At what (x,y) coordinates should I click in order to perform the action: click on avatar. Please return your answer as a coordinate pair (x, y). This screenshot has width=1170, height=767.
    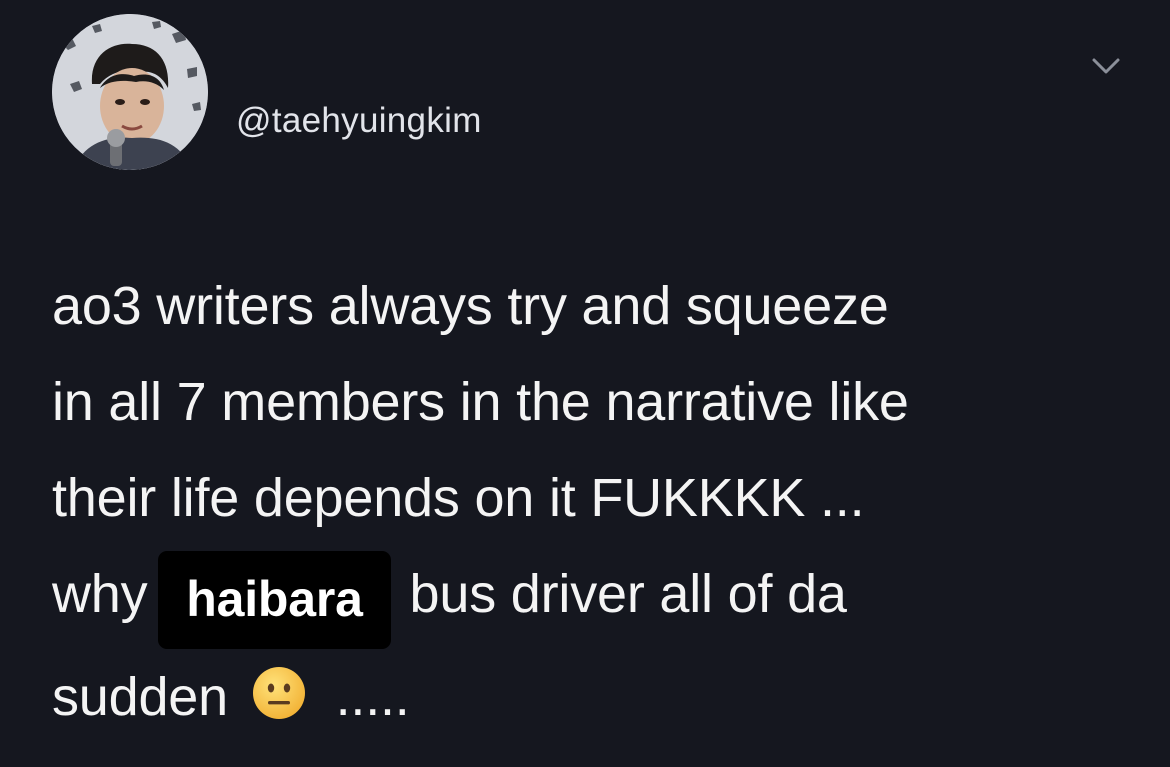
    Looking at the image, I should click on (130, 92).